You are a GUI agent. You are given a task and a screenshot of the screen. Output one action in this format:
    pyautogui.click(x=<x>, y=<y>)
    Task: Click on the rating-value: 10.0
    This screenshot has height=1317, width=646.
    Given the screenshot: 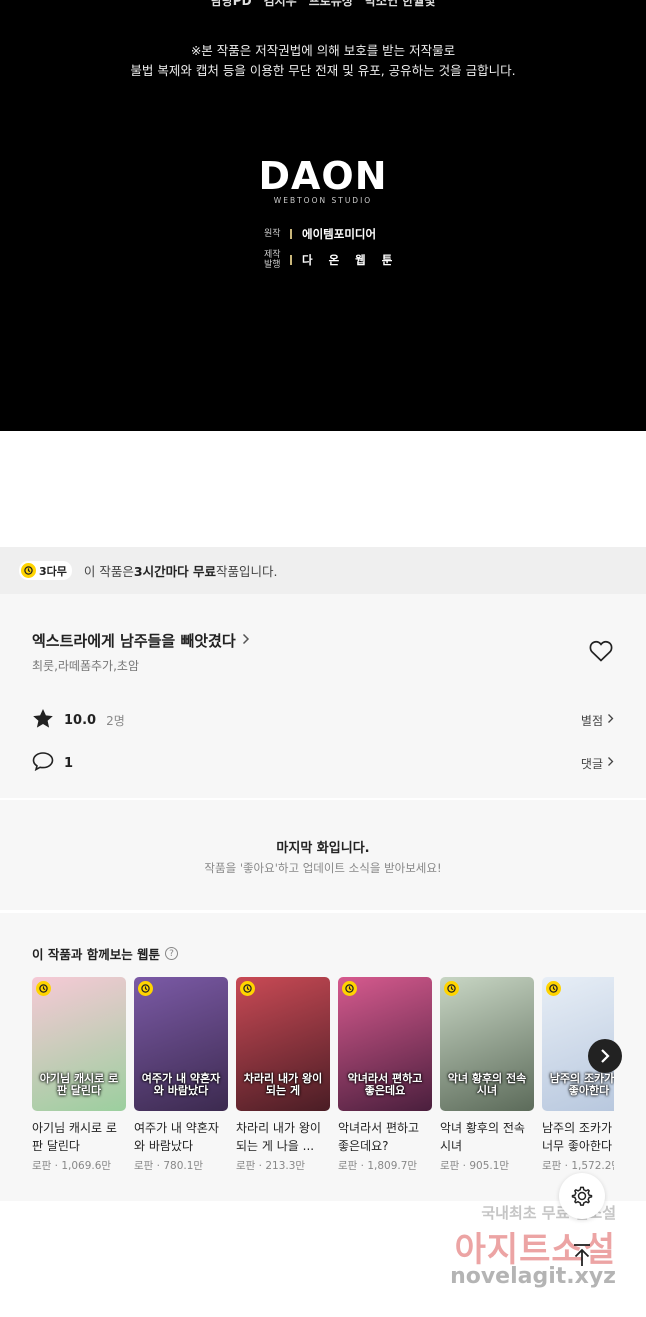 What is the action you would take?
    pyautogui.click(x=80, y=720)
    